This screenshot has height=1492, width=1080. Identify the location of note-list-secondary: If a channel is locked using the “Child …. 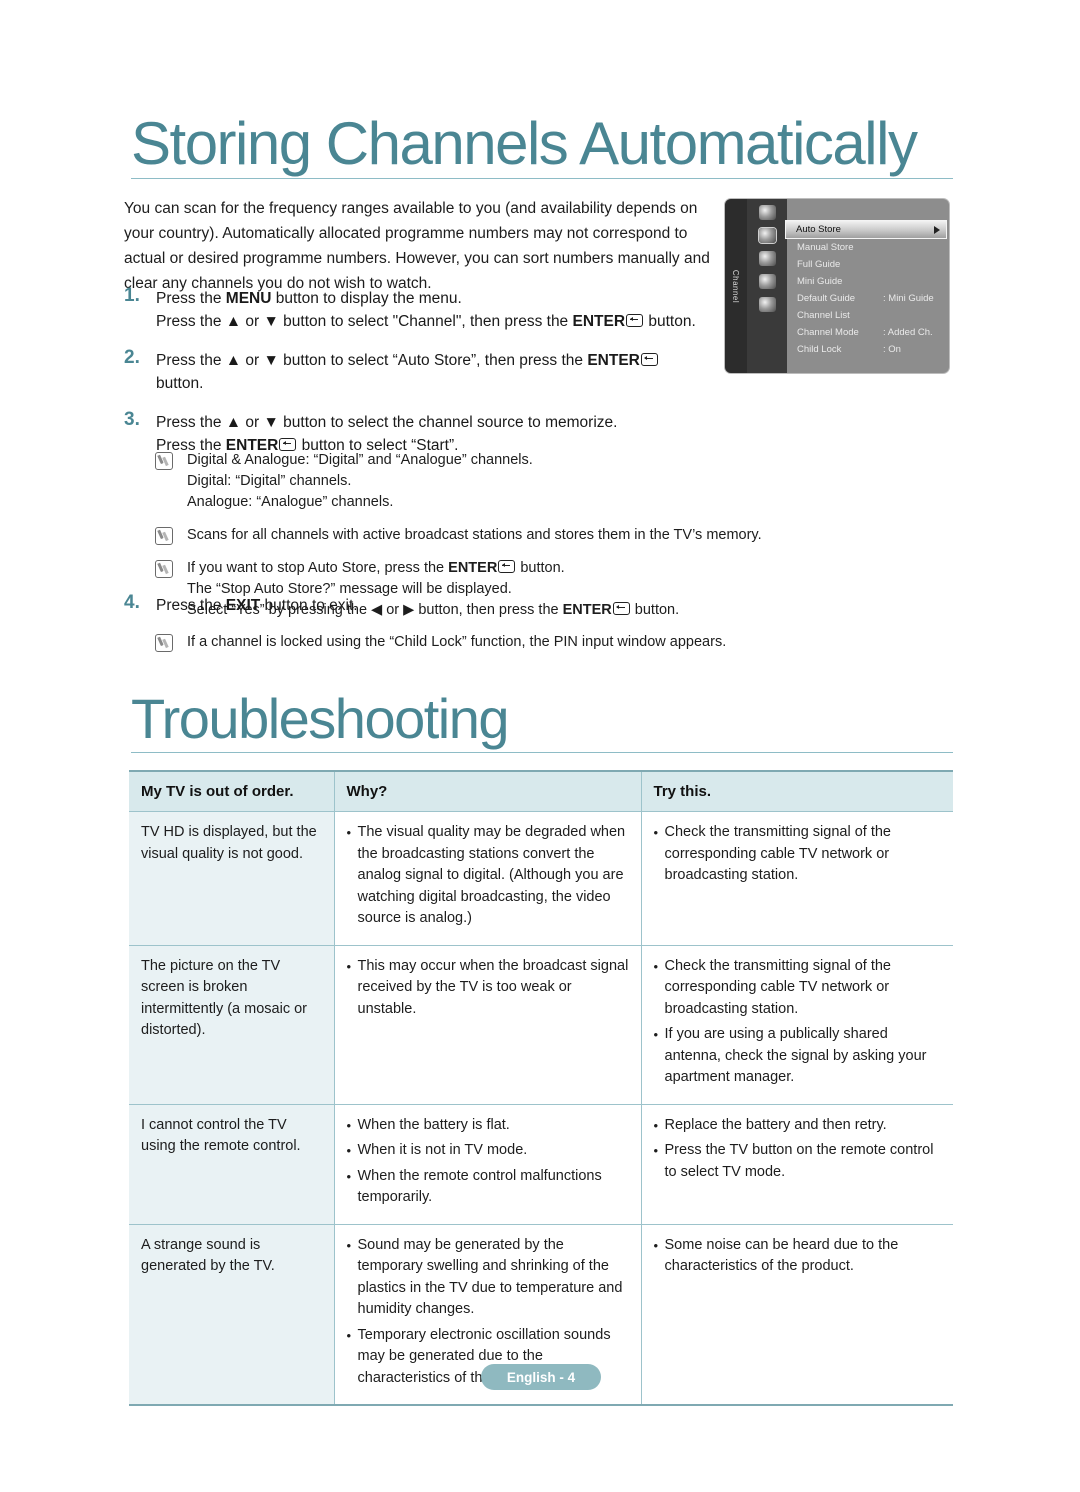
(455, 648).